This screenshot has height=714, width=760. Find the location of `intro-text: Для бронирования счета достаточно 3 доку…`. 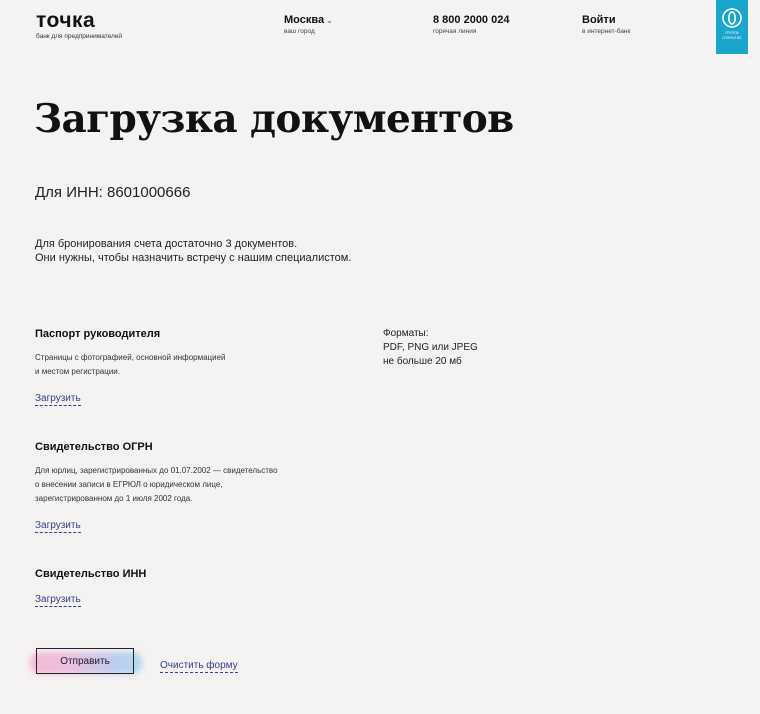

intro-text: Для бронирования счета достаточно 3 доку… is located at coordinates (193, 251).